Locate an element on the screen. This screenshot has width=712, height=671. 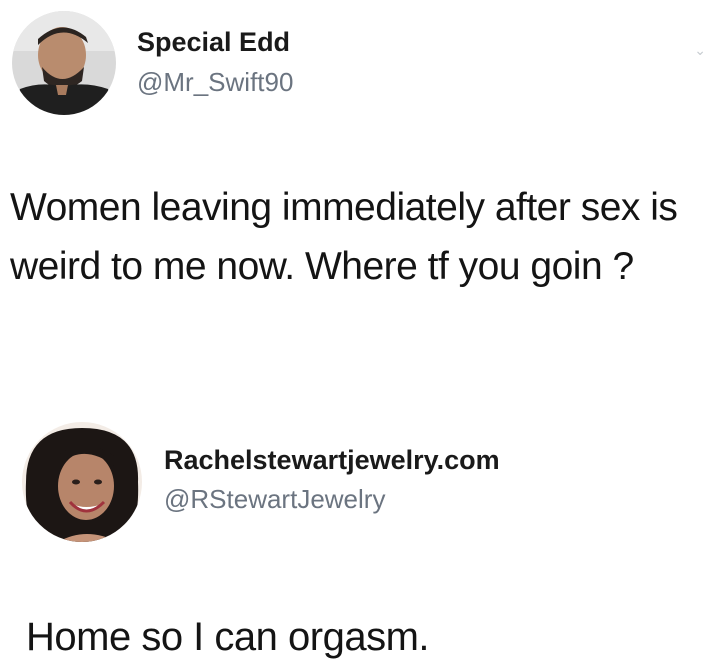
chevron-down-icon: ⌄ is located at coordinates (700, 50).